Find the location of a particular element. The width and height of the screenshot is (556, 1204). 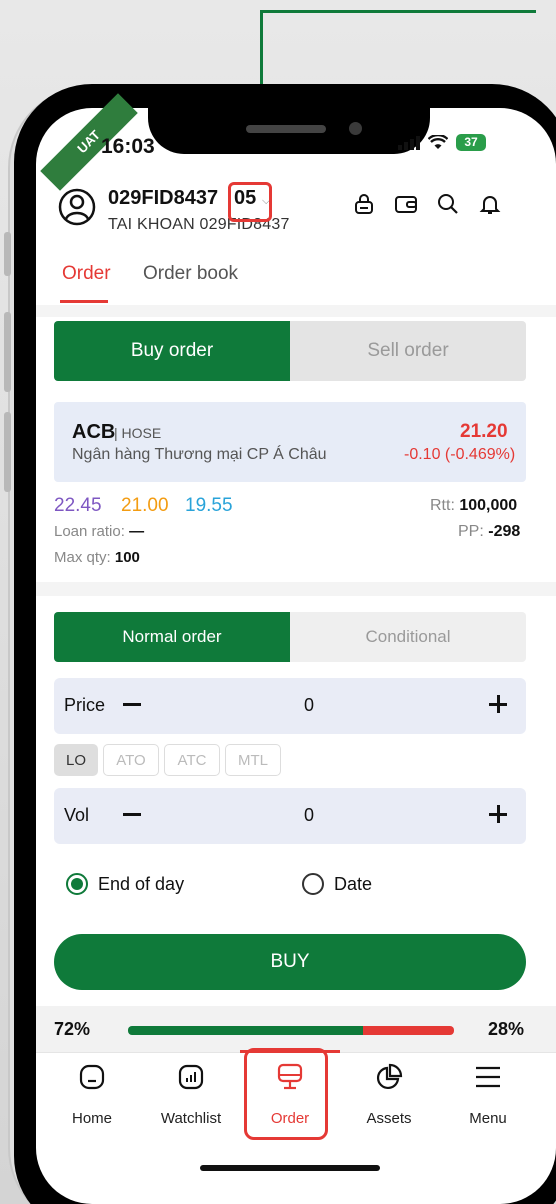

home-indicator is located at coordinates (290, 1168).